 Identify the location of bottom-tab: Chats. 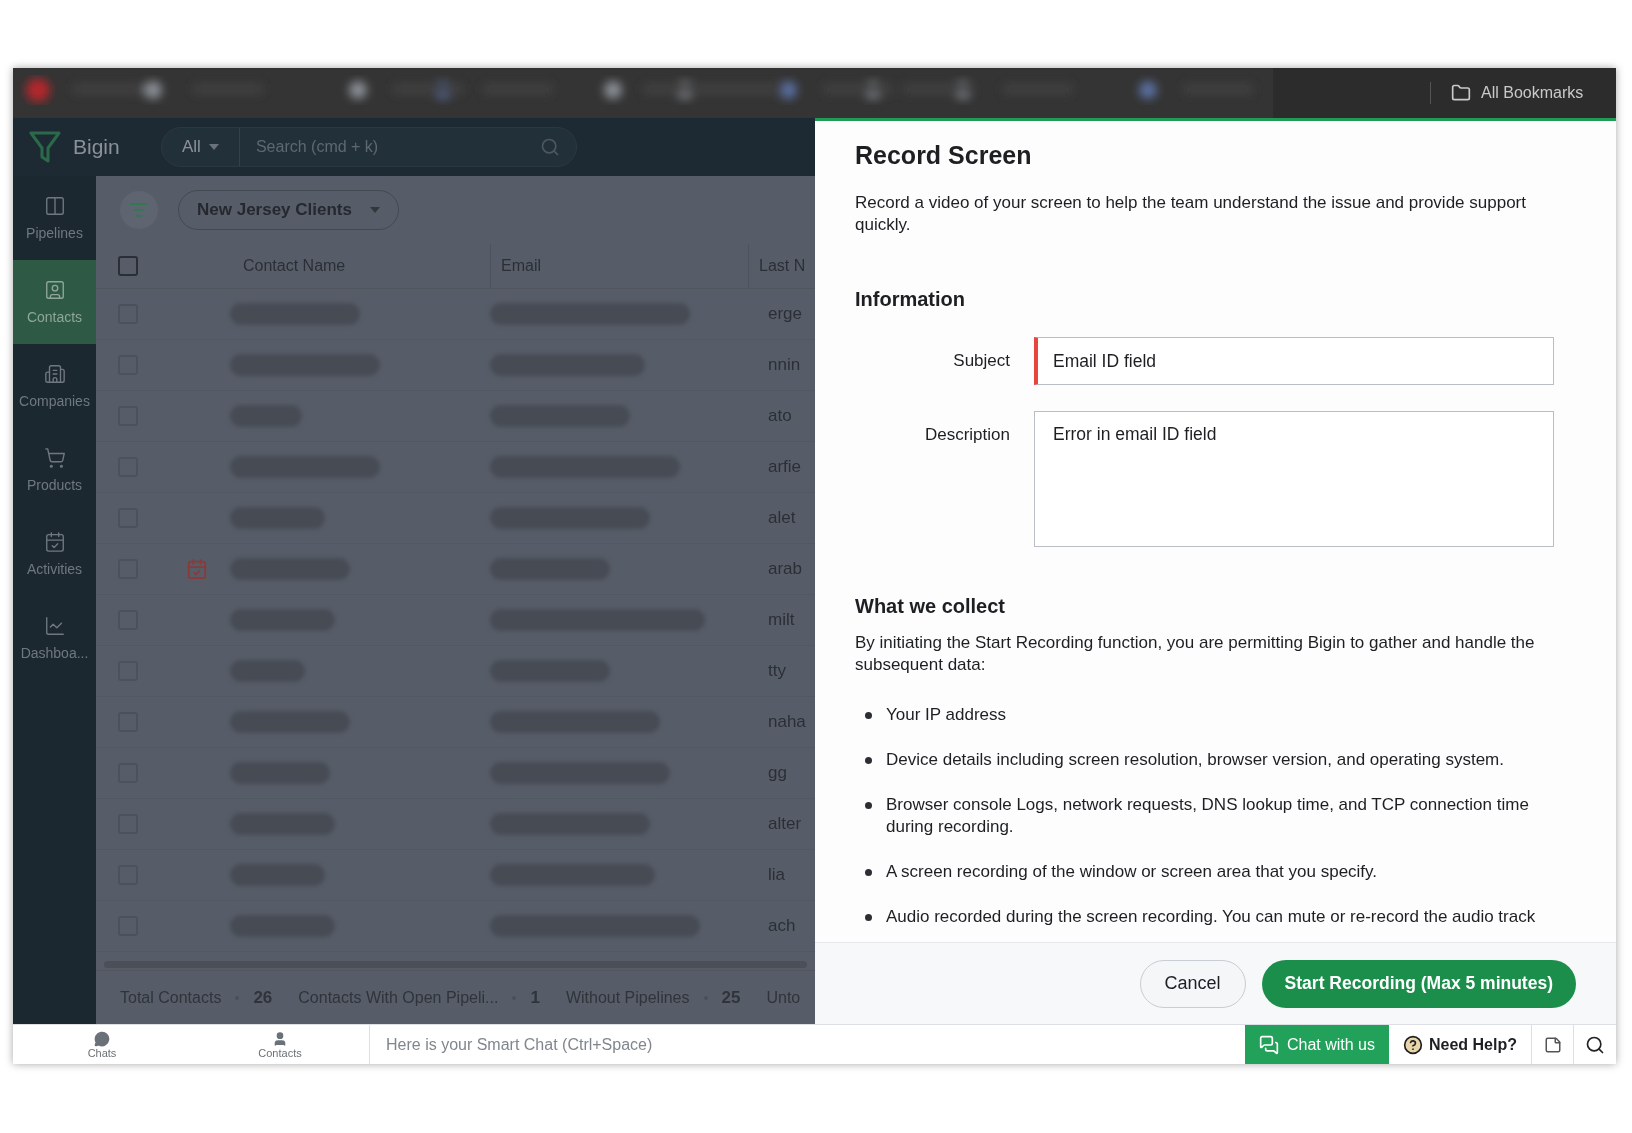
(102, 1044).